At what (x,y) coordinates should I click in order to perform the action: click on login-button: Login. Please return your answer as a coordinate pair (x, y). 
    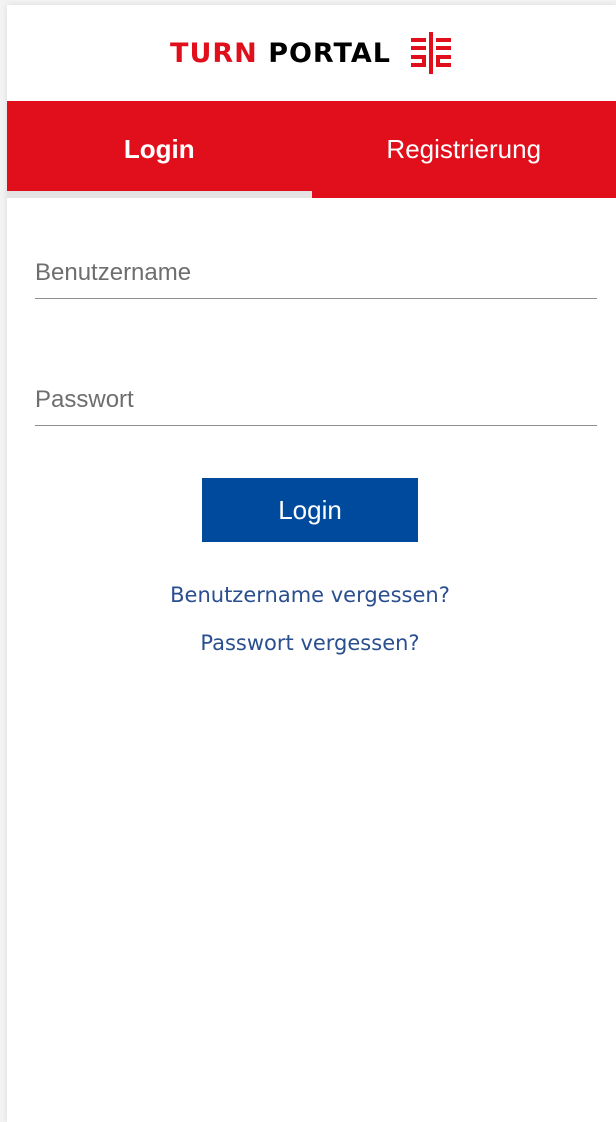
    Looking at the image, I should click on (310, 510).